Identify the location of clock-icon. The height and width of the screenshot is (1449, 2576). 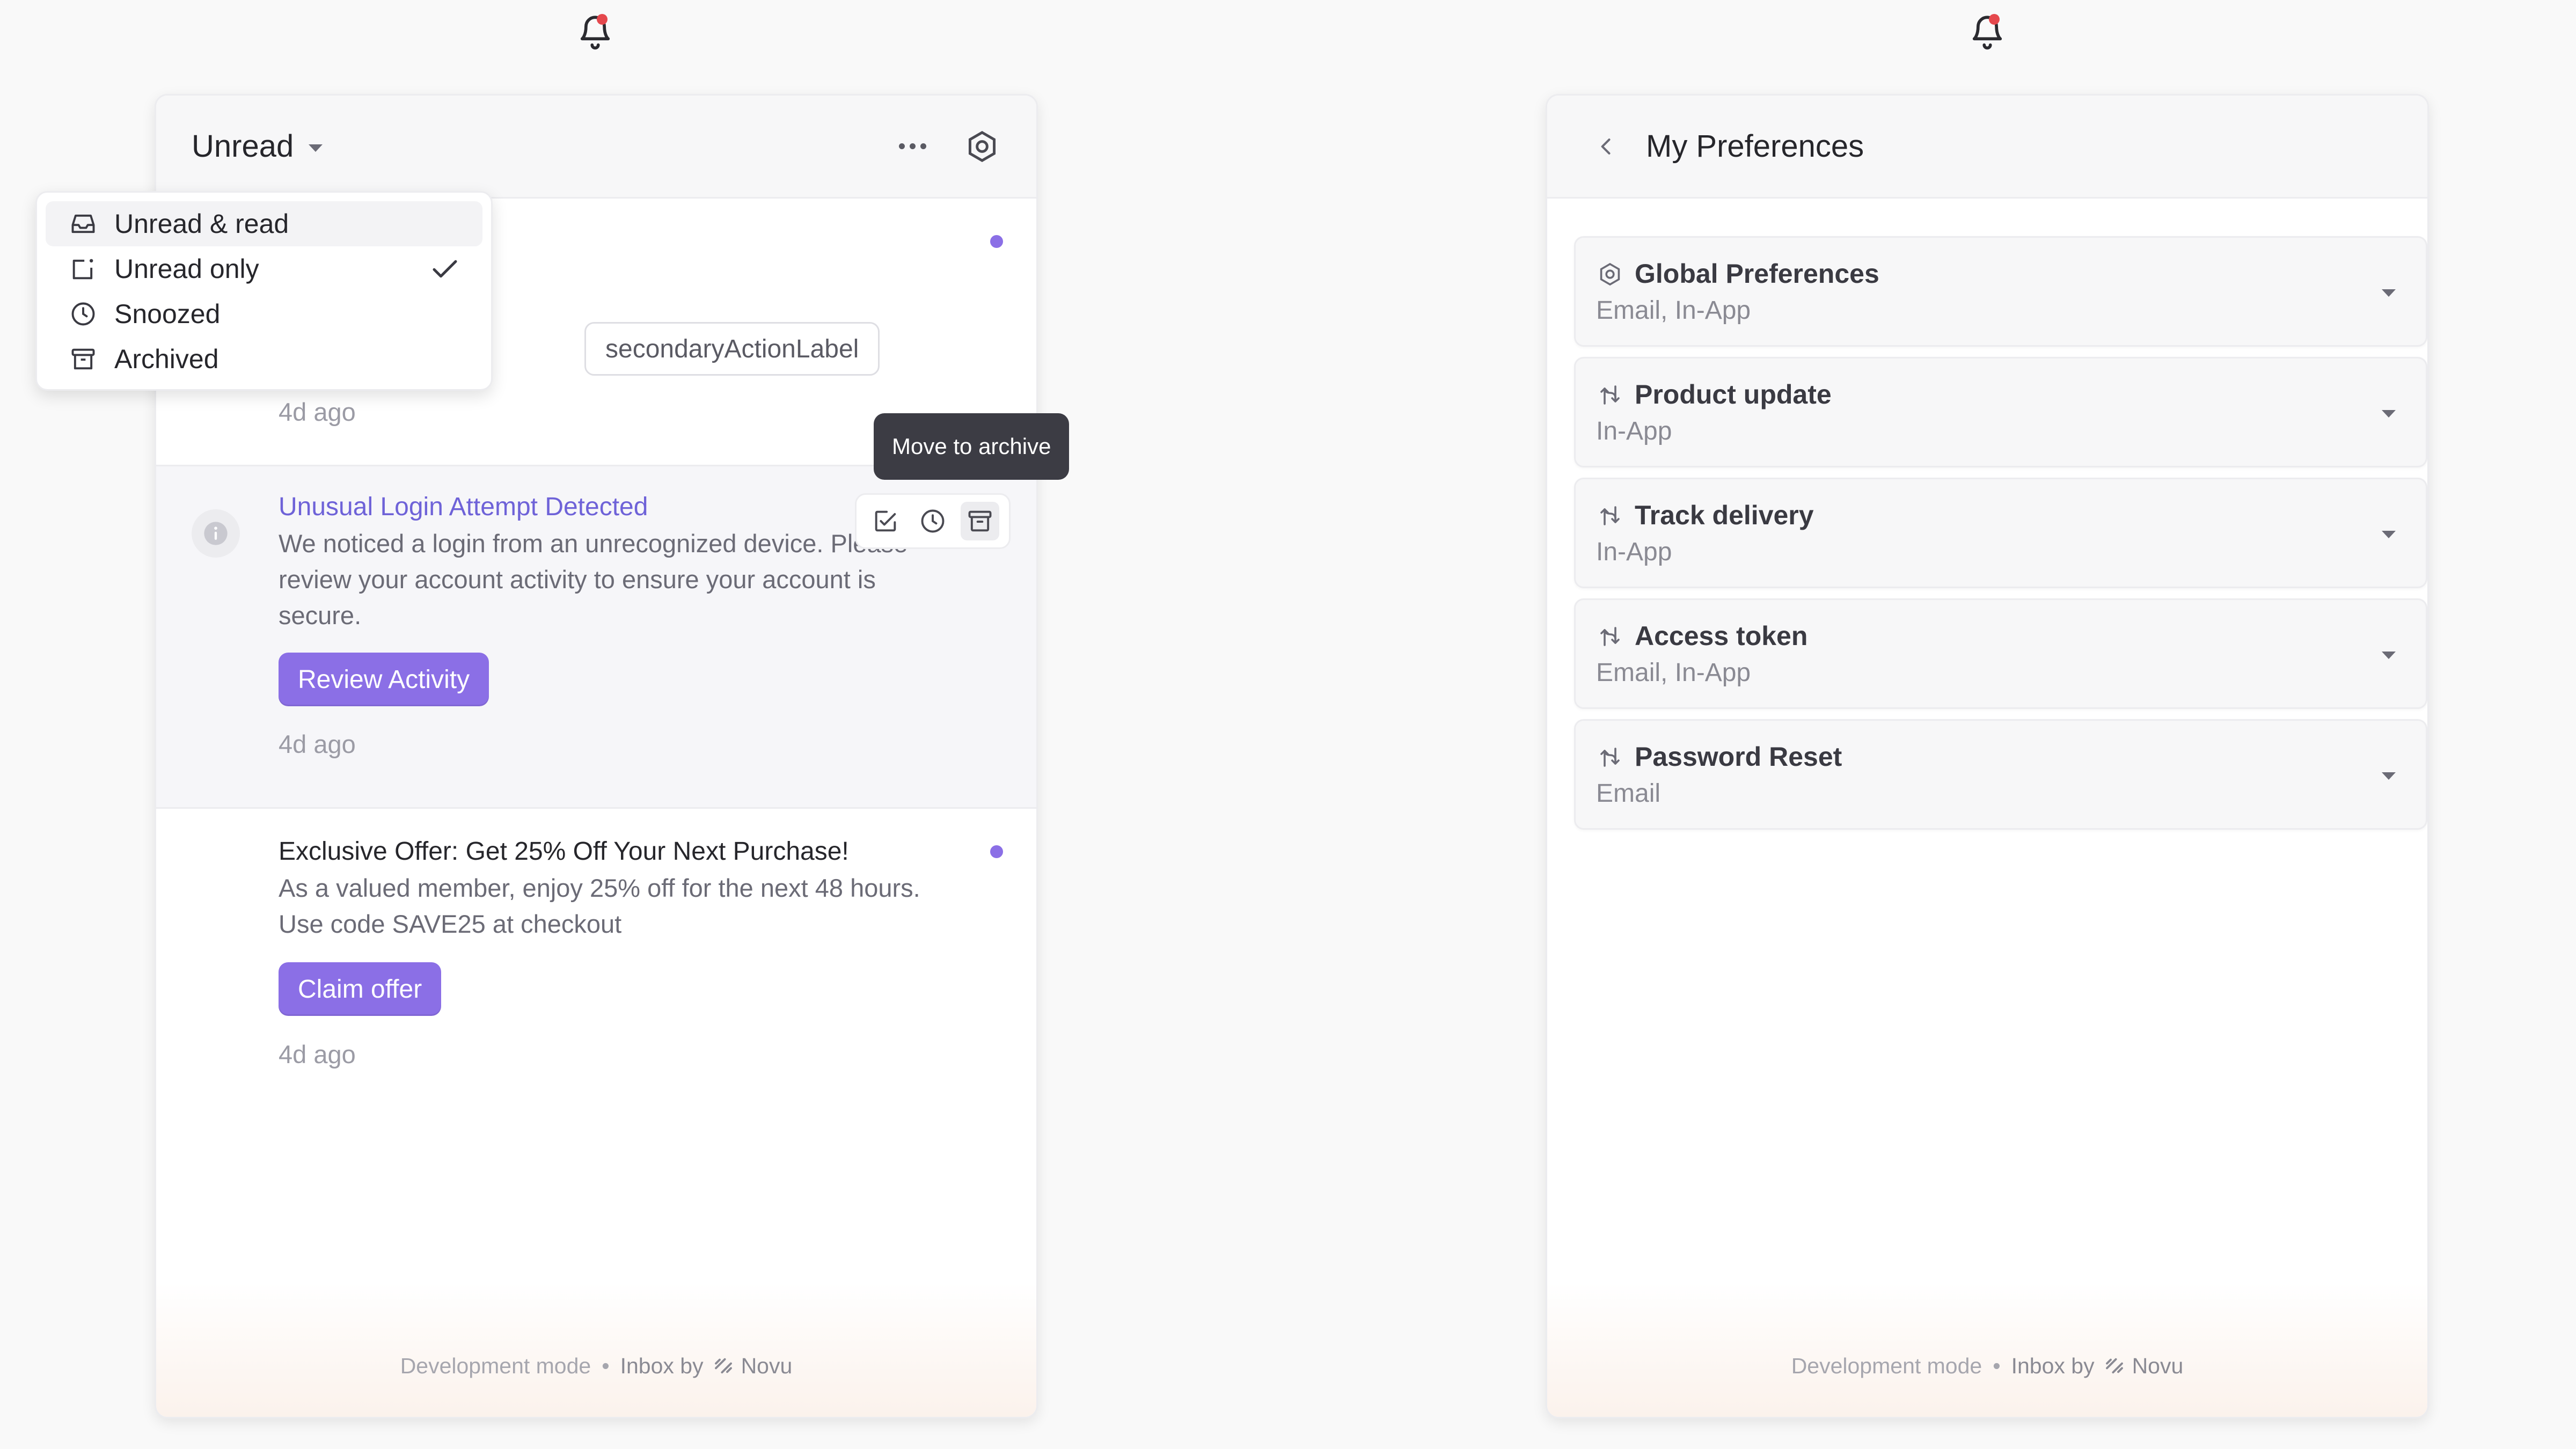
(83, 314).